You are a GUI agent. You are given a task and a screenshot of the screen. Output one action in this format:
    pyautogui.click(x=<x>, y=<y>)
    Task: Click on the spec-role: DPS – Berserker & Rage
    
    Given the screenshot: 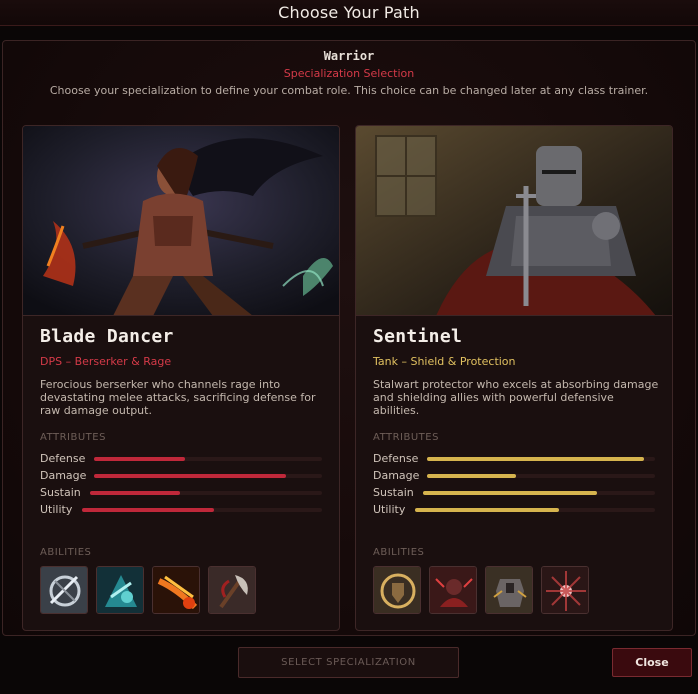 What is the action you would take?
    pyautogui.click(x=106, y=361)
    